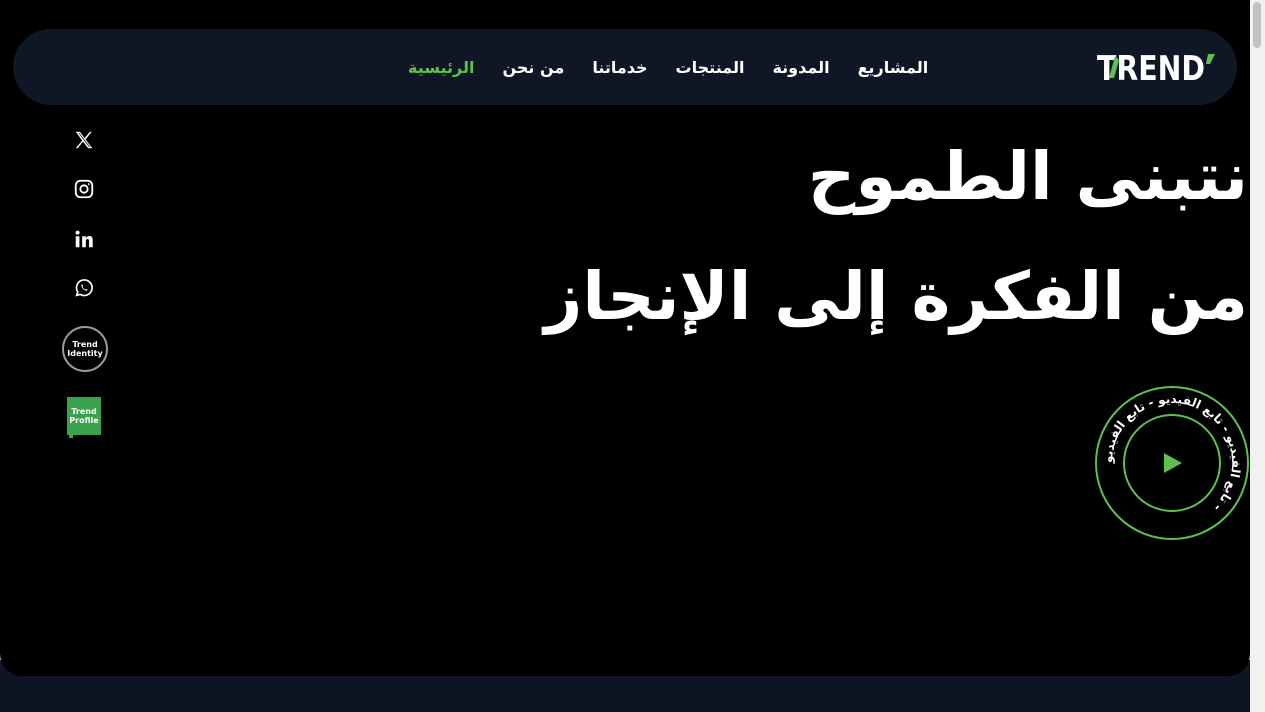 Image resolution: width=1265 pixels, height=712 pixels. I want to click on identity-badge-line2: Identity, so click(85, 353).